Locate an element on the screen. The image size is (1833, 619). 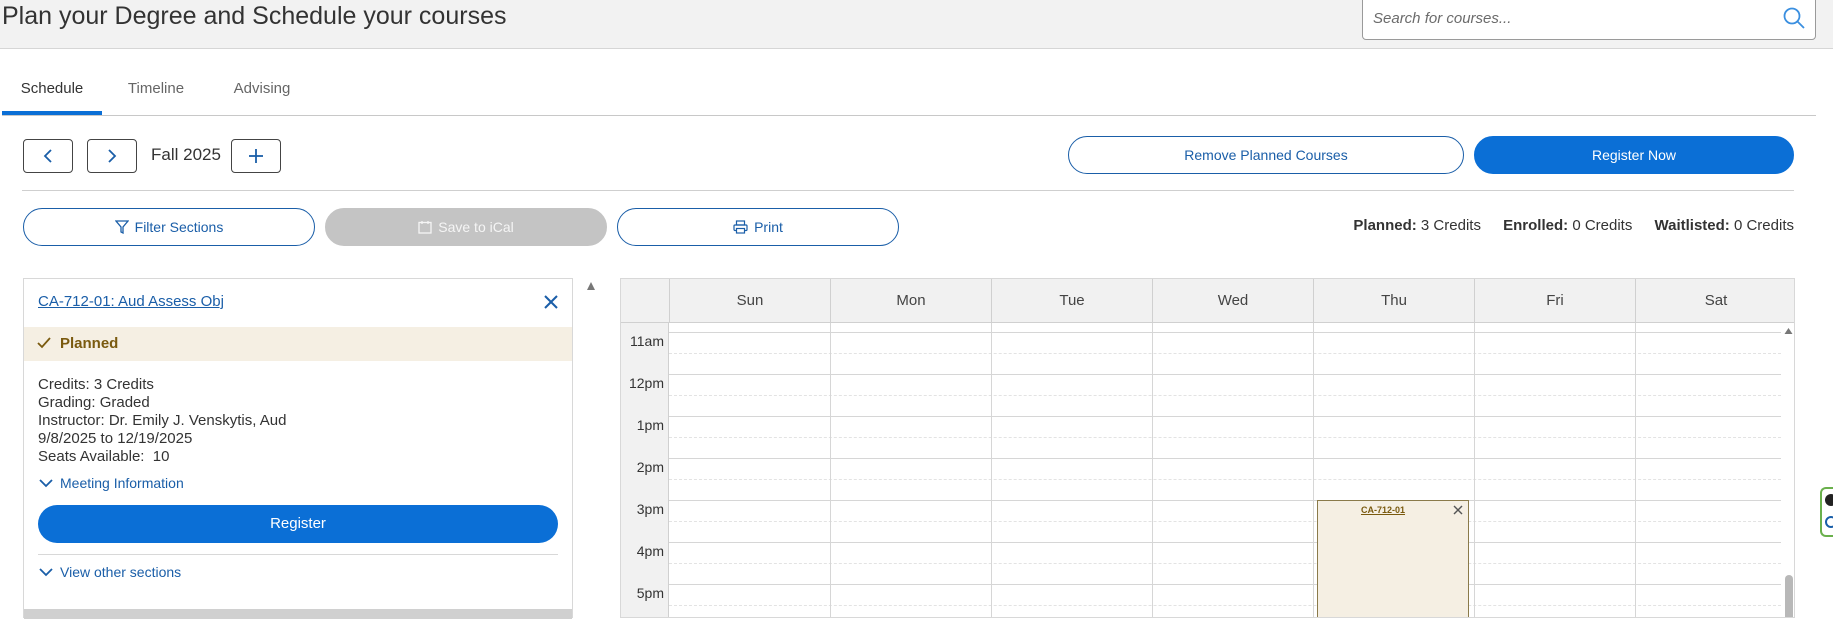
register-now-button: Register Now is located at coordinates (1634, 155).